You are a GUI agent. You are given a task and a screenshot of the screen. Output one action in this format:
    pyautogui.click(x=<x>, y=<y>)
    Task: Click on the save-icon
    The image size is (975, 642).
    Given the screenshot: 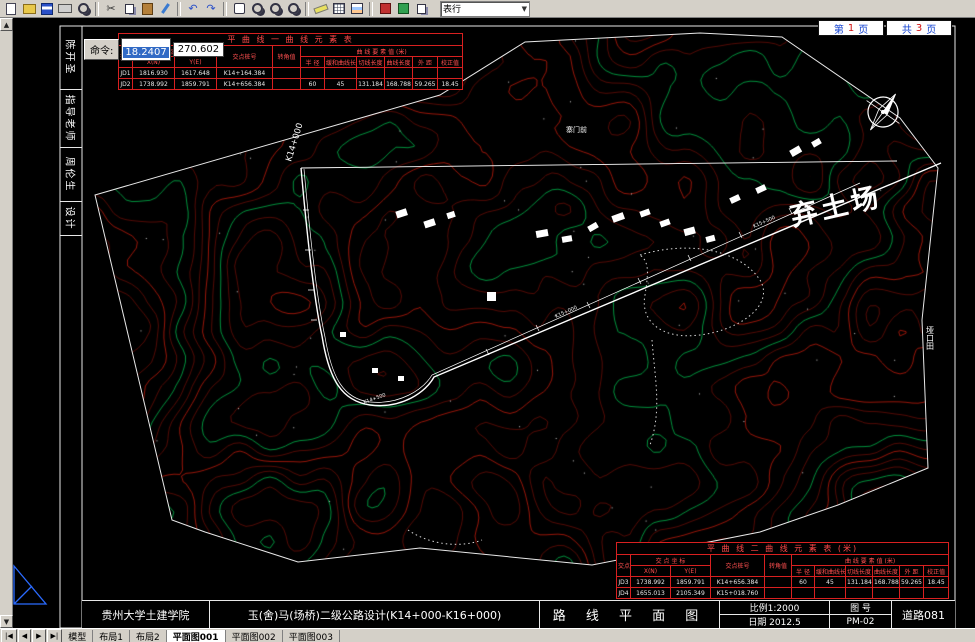 What is the action you would take?
    pyautogui.click(x=47, y=8)
    